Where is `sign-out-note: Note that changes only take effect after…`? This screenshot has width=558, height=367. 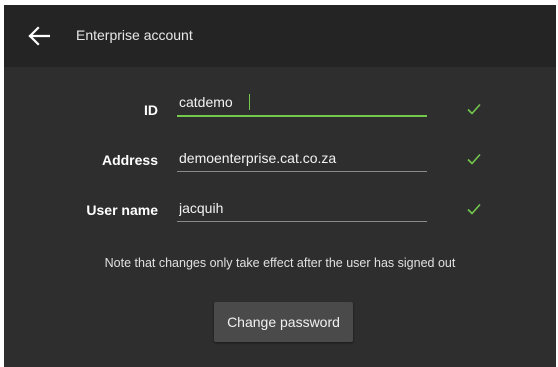
sign-out-note: Note that changes only take effect after… is located at coordinates (280, 263).